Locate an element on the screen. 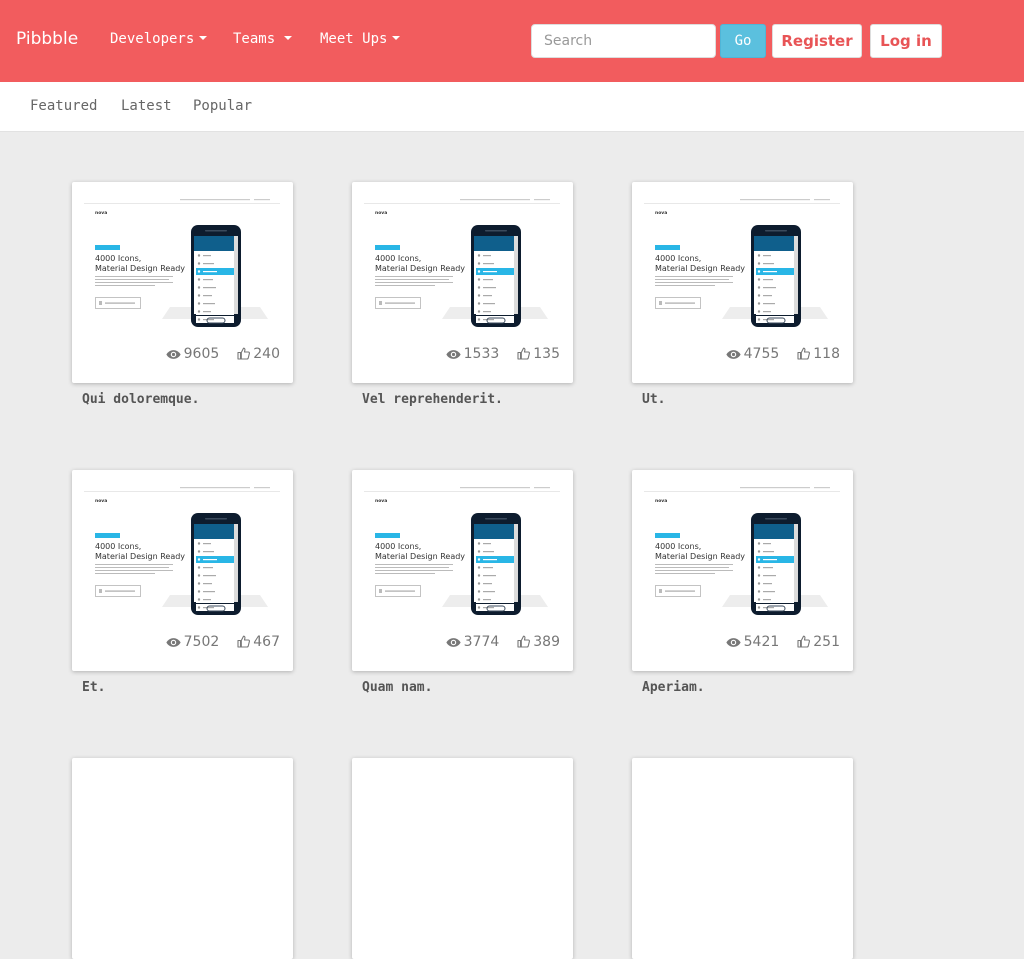 Image resolution: width=1024 pixels, height=959 pixels. view-count: 3774 is located at coordinates (473, 642).